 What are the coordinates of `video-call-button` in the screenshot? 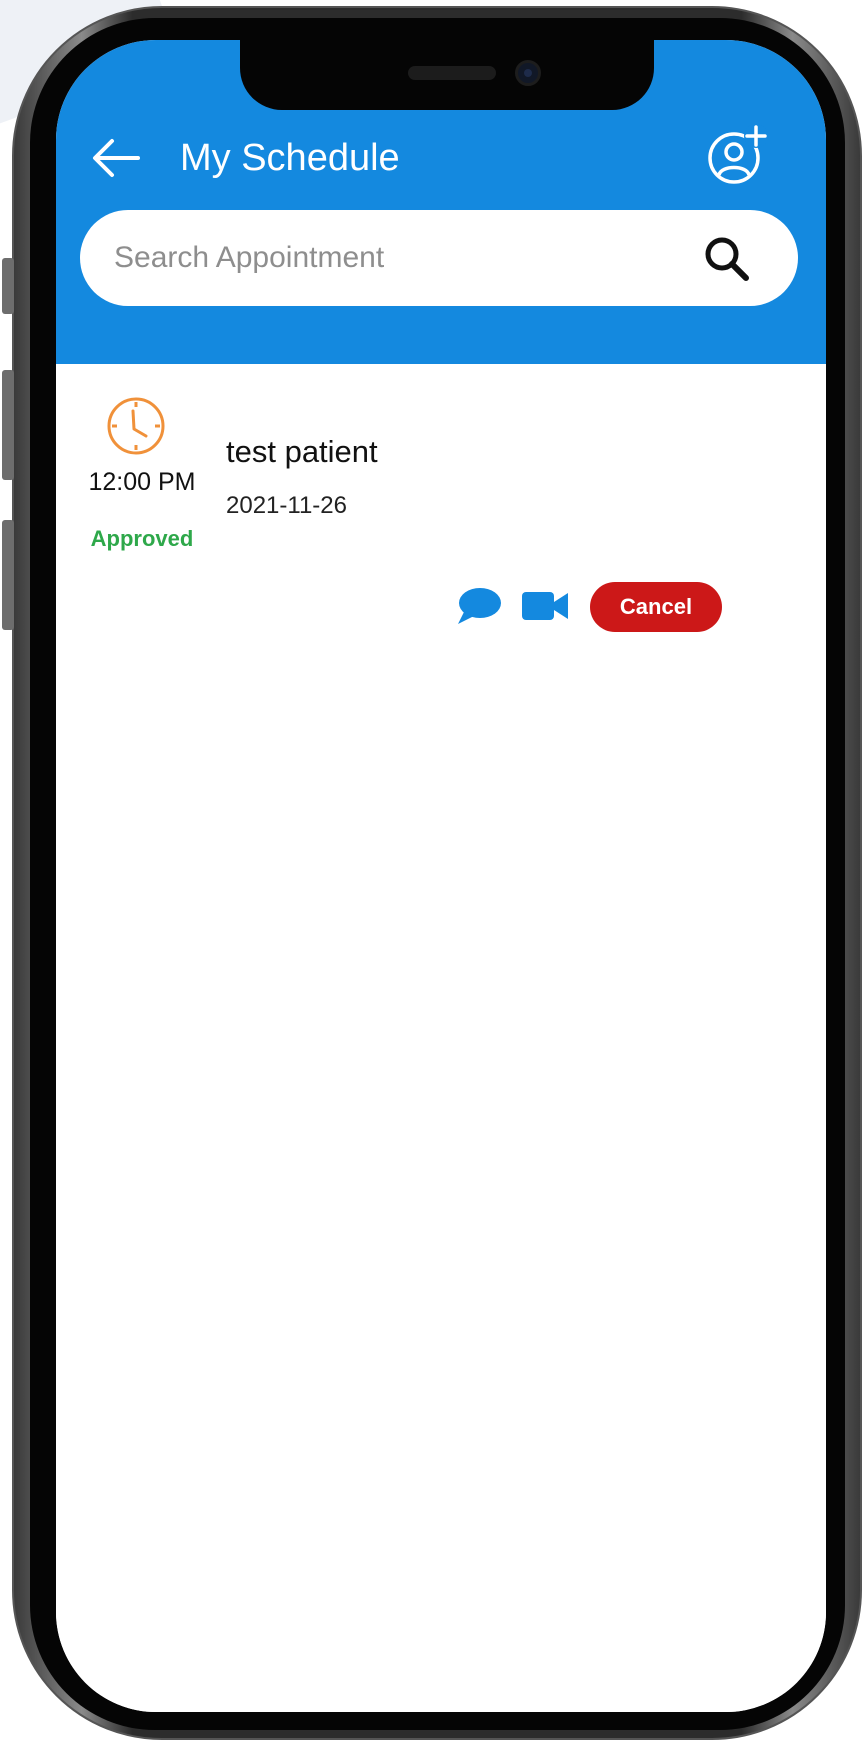 It's located at (545, 606).